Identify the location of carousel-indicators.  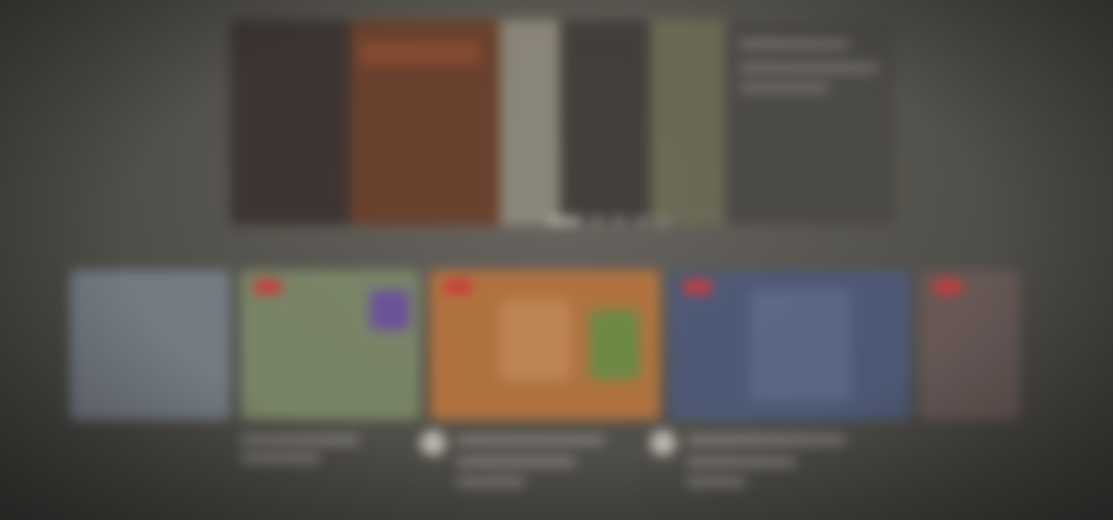
(609, 221).